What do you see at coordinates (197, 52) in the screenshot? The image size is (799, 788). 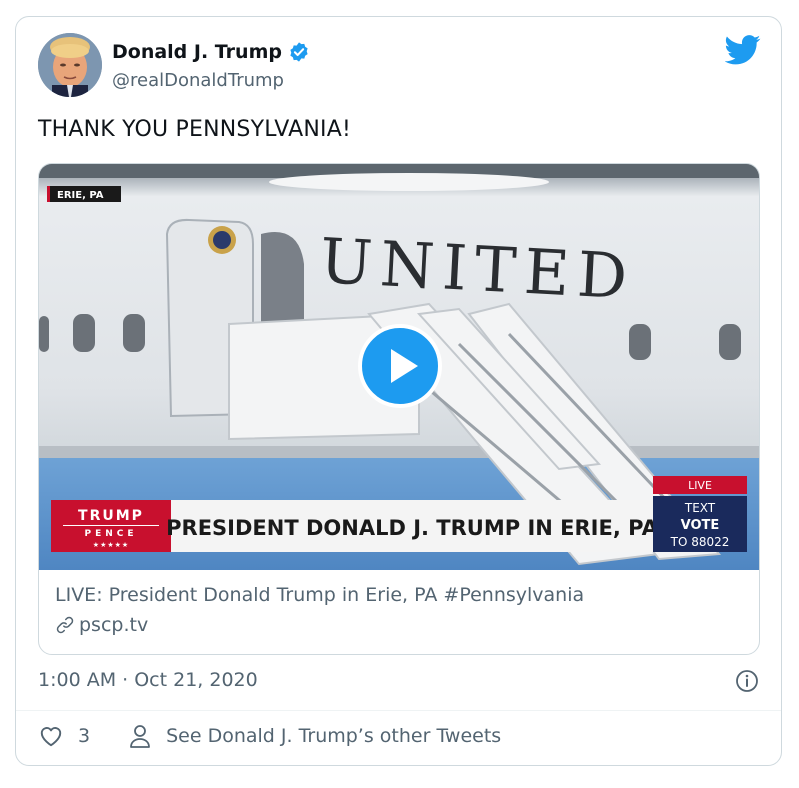 I see `author-name: Donald J. Trump` at bounding box center [197, 52].